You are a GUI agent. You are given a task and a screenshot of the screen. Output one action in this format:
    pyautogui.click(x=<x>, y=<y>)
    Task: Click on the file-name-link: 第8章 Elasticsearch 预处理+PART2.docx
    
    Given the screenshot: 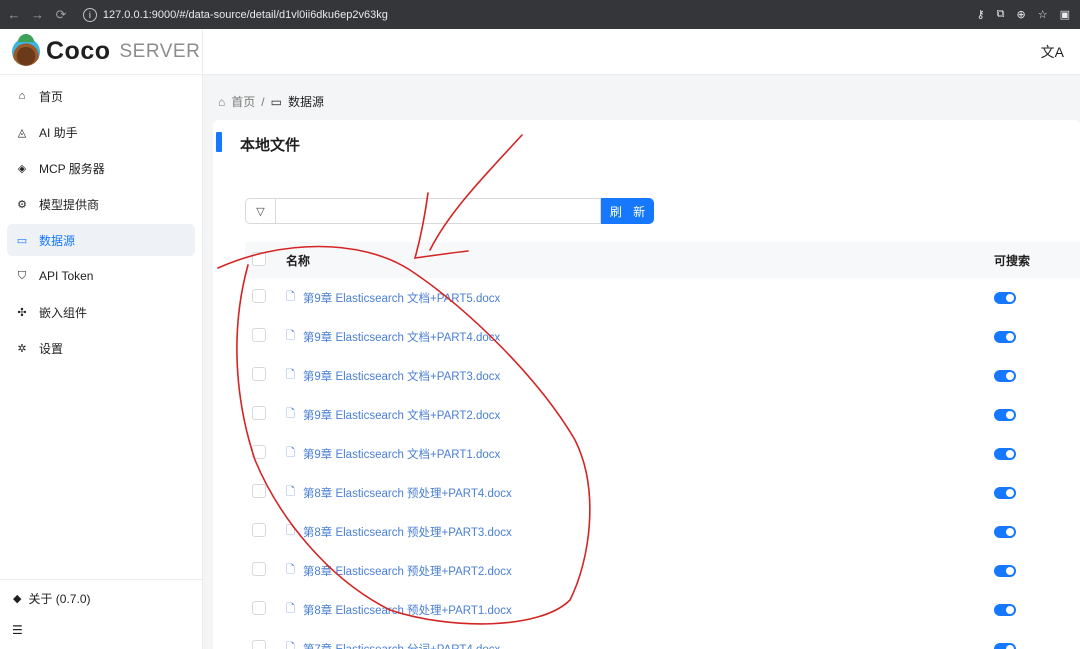 What is the action you would take?
    pyautogui.click(x=407, y=571)
    